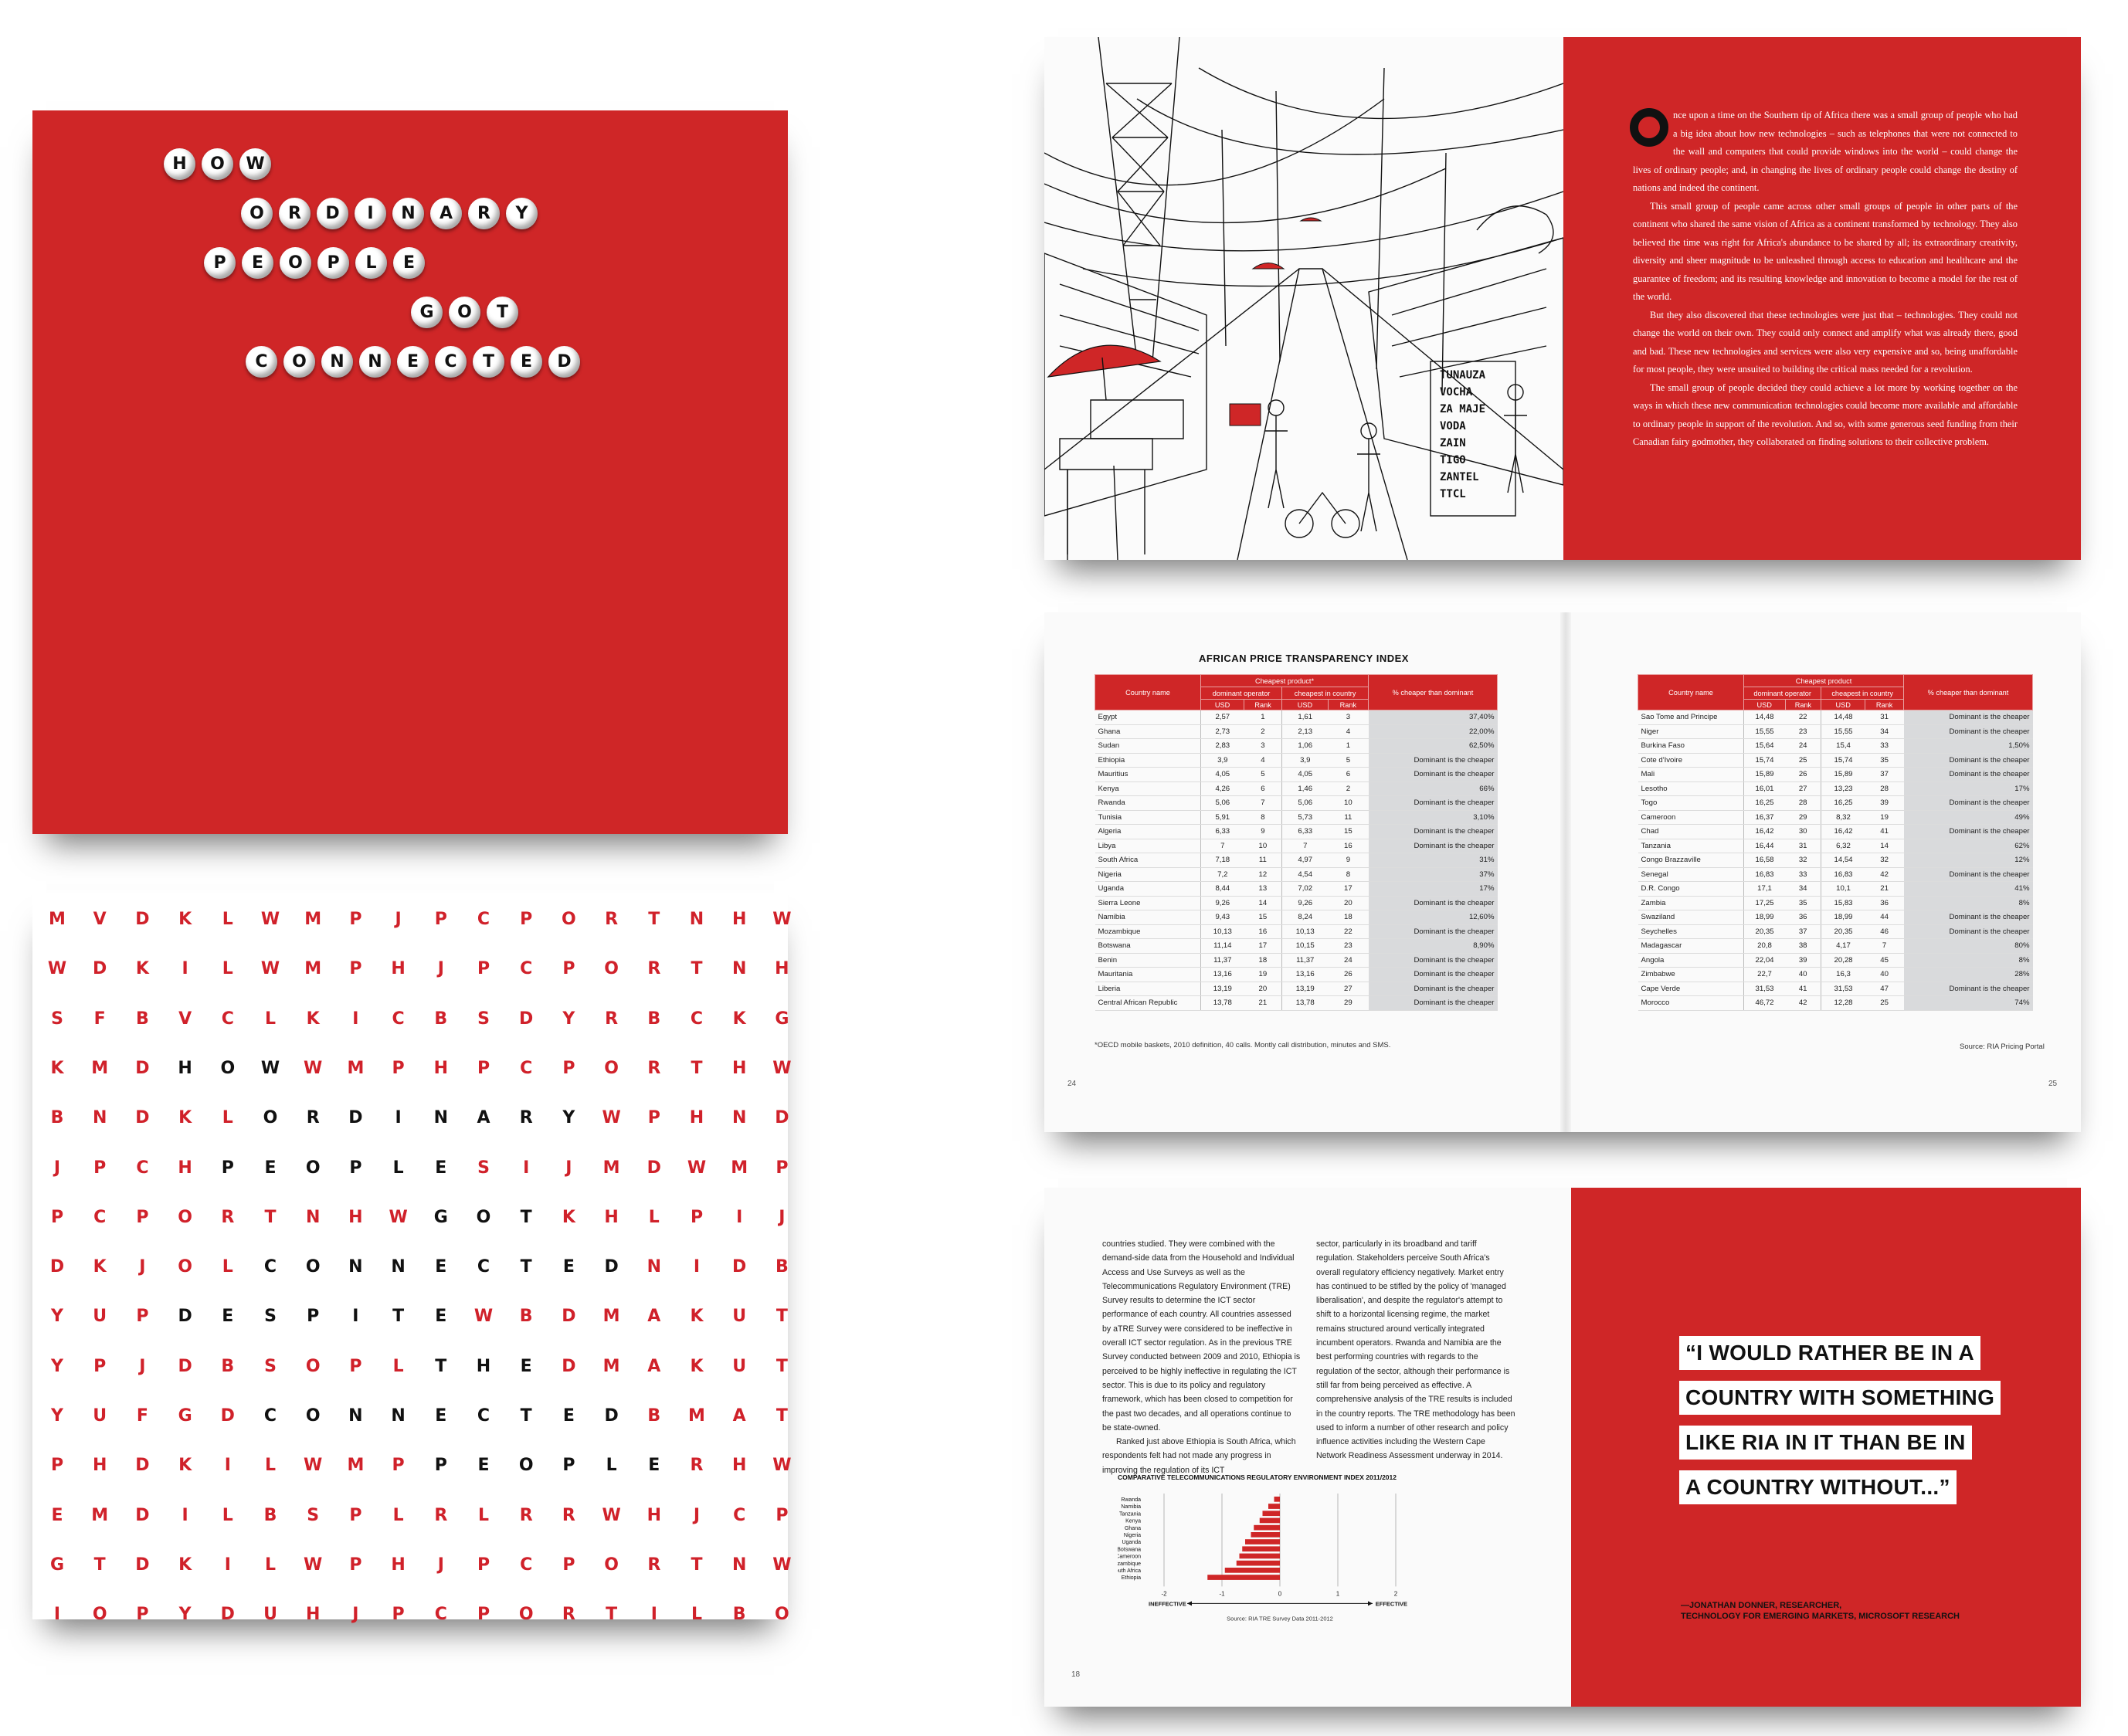 This screenshot has width=2128, height=1736. Describe the element at coordinates (1764, 874) in the screenshot. I see `dominant-usd-cell: 16,83` at that location.